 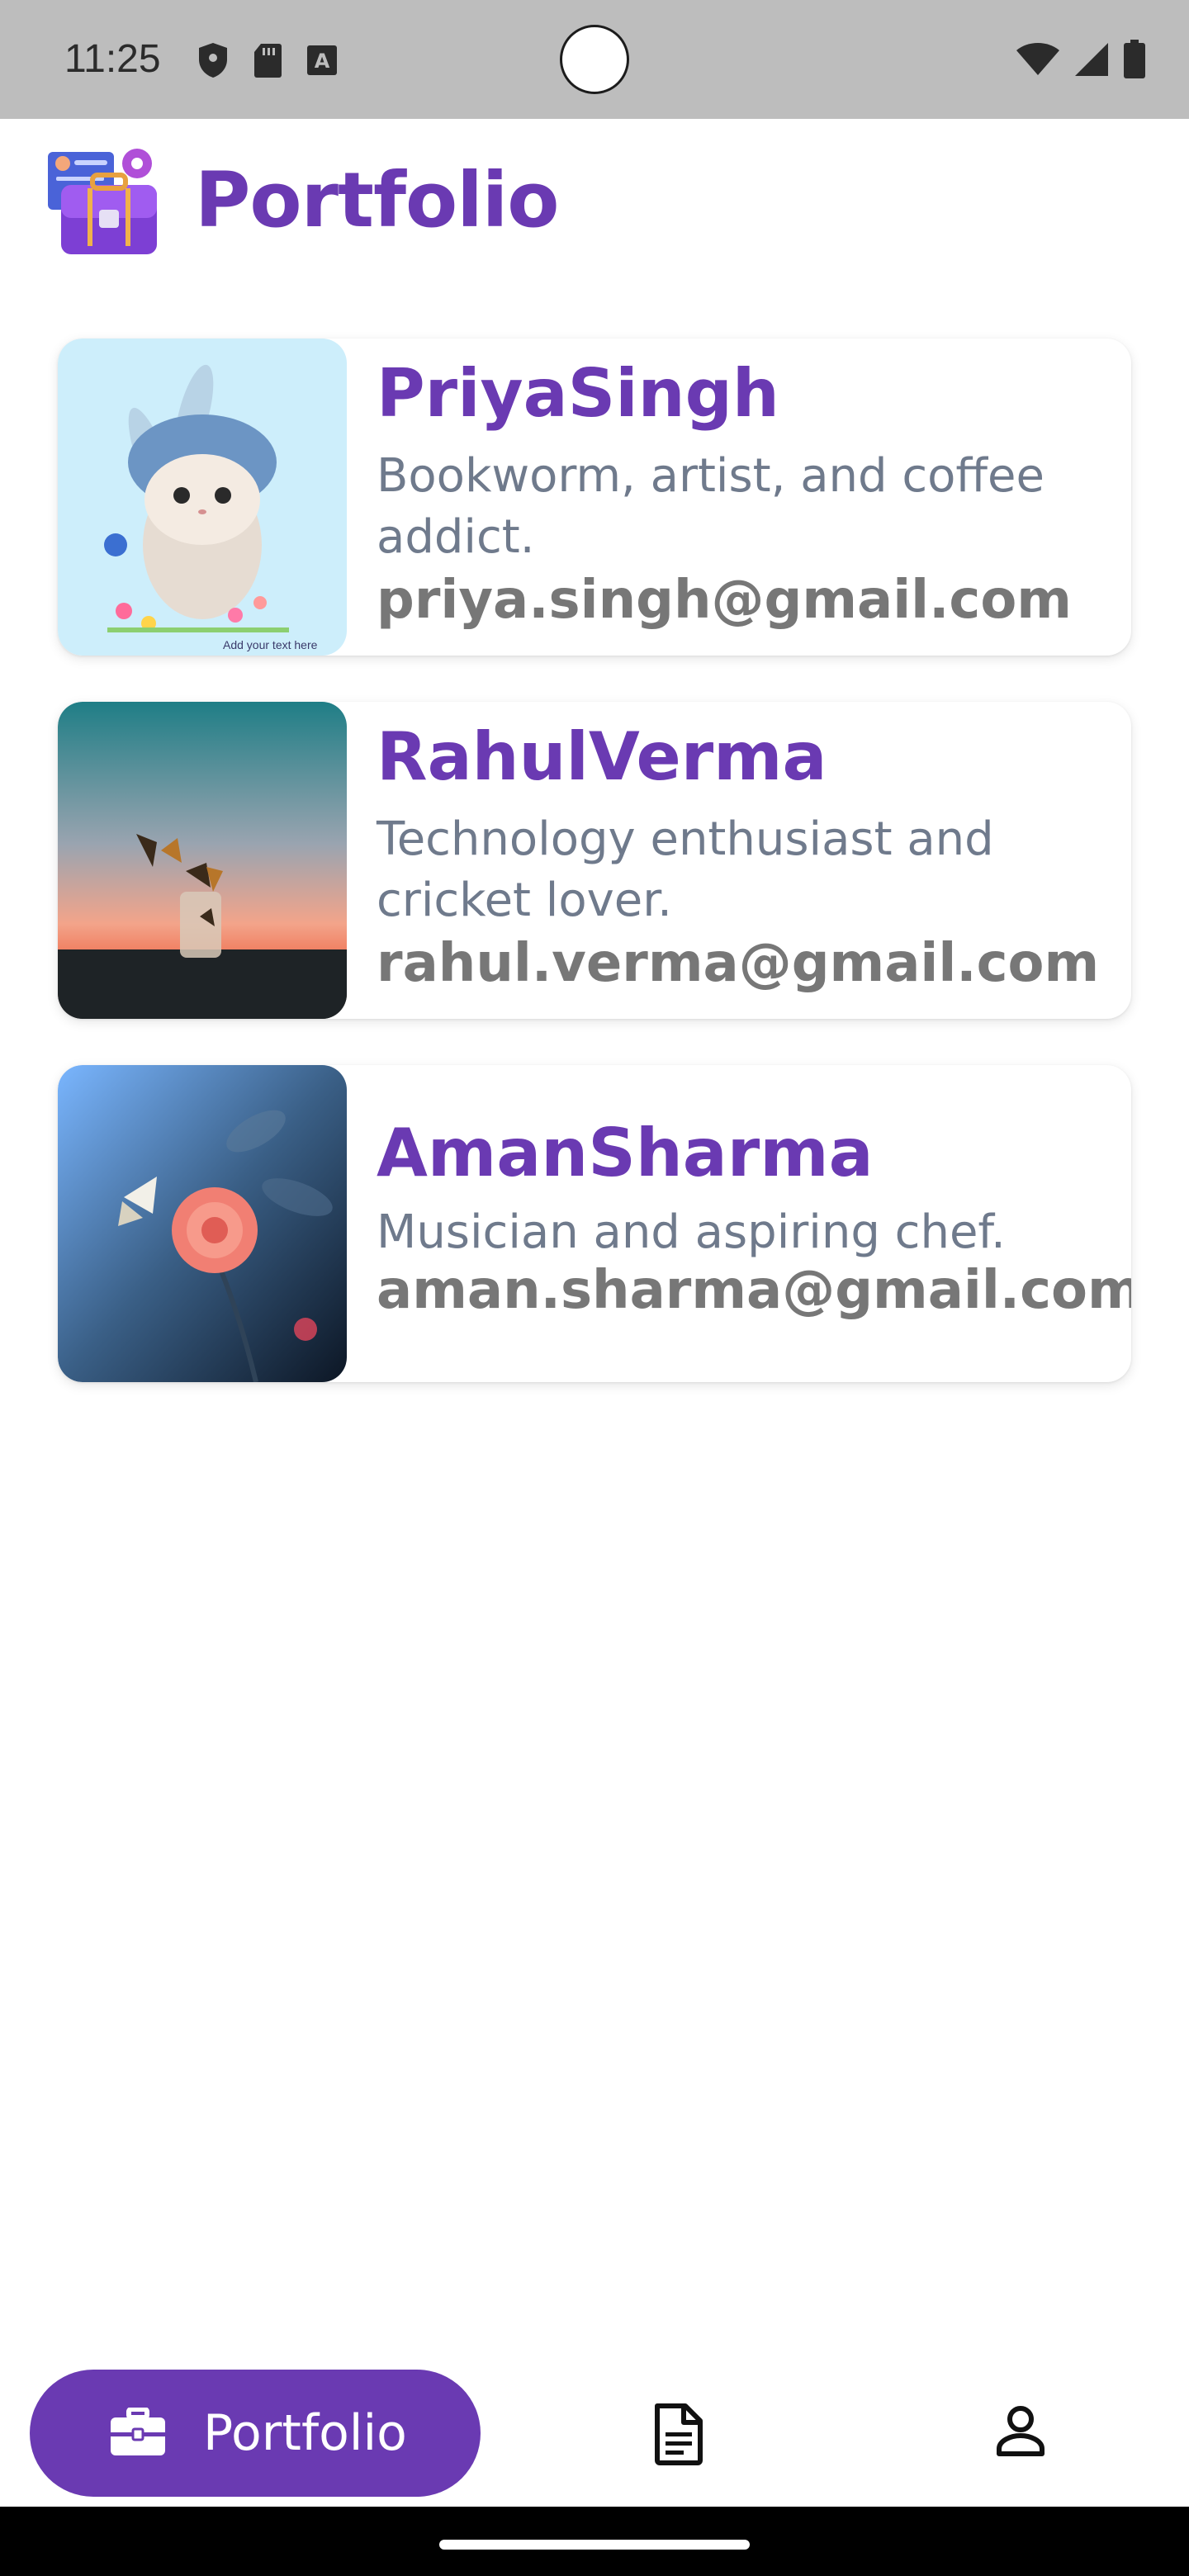 I want to click on svg-text: A, so click(x=322, y=61).